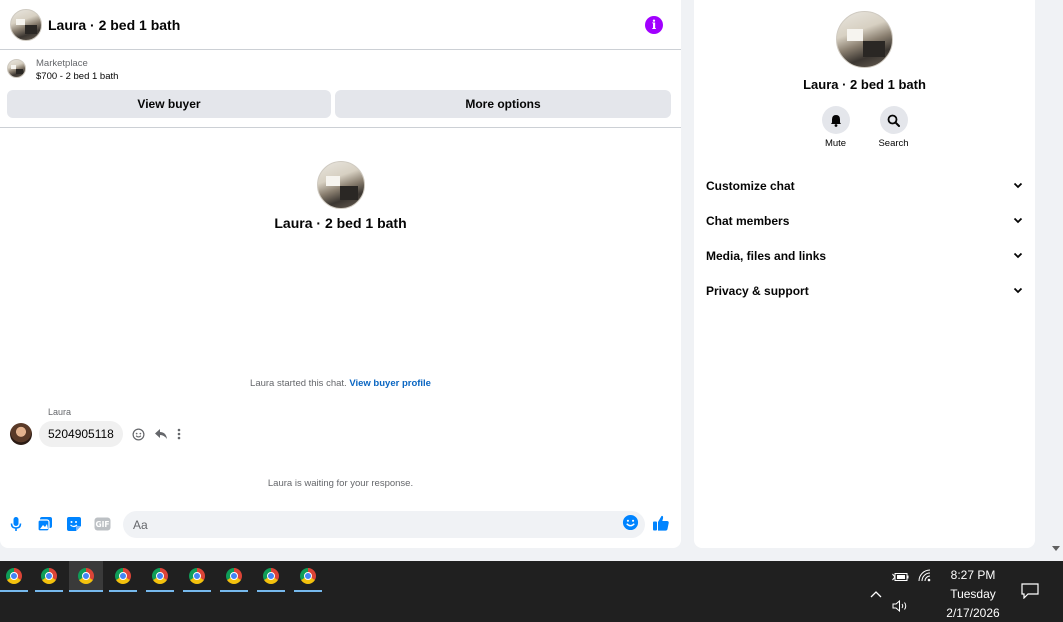 The image size is (1063, 622). I want to click on more-options-button: More options, so click(503, 104).